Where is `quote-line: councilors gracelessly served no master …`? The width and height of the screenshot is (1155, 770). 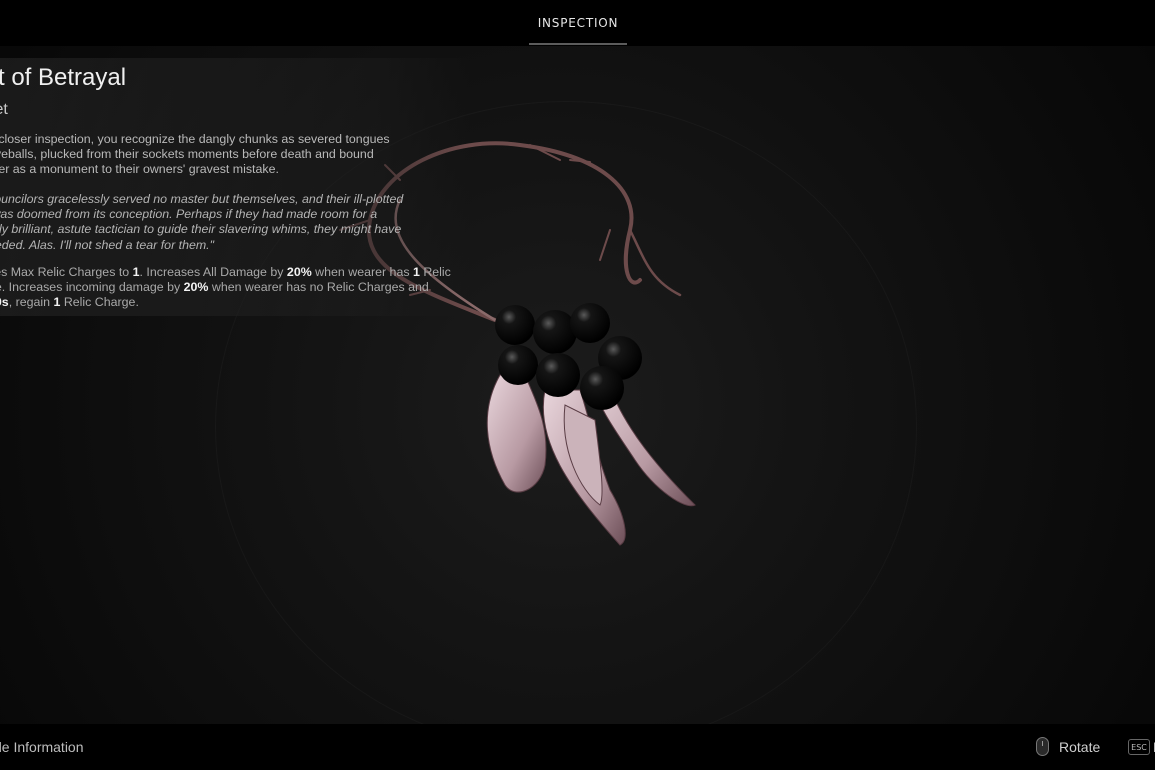
quote-line: councilors gracelessly served no master … is located at coordinates (202, 199).